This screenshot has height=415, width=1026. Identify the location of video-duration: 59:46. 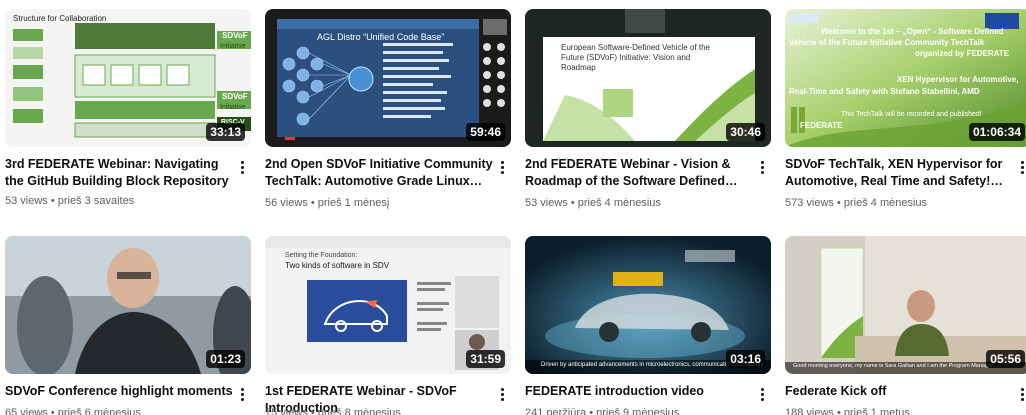
(485, 132).